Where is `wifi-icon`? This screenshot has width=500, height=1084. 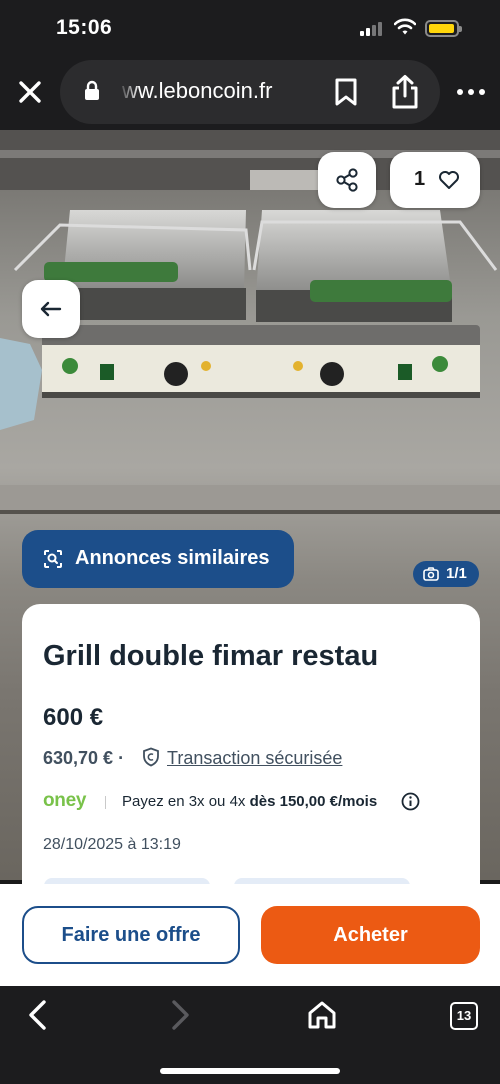
wifi-icon is located at coordinates (405, 26).